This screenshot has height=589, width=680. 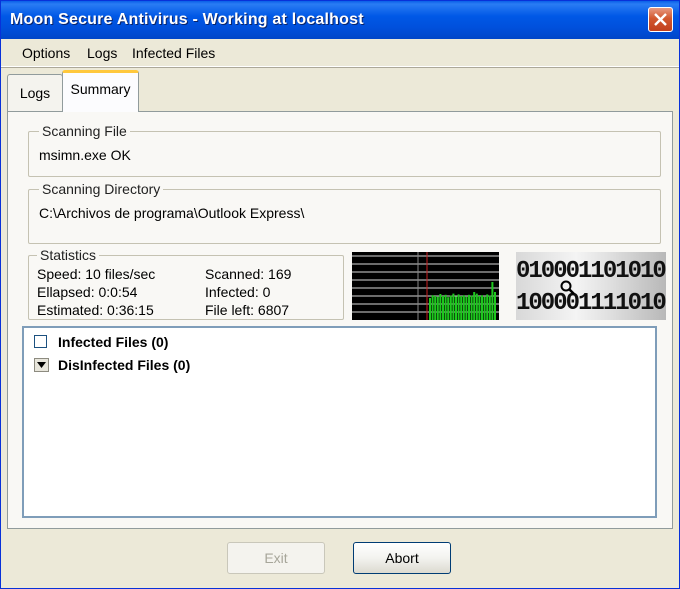 I want to click on close-icon, so click(x=660, y=19).